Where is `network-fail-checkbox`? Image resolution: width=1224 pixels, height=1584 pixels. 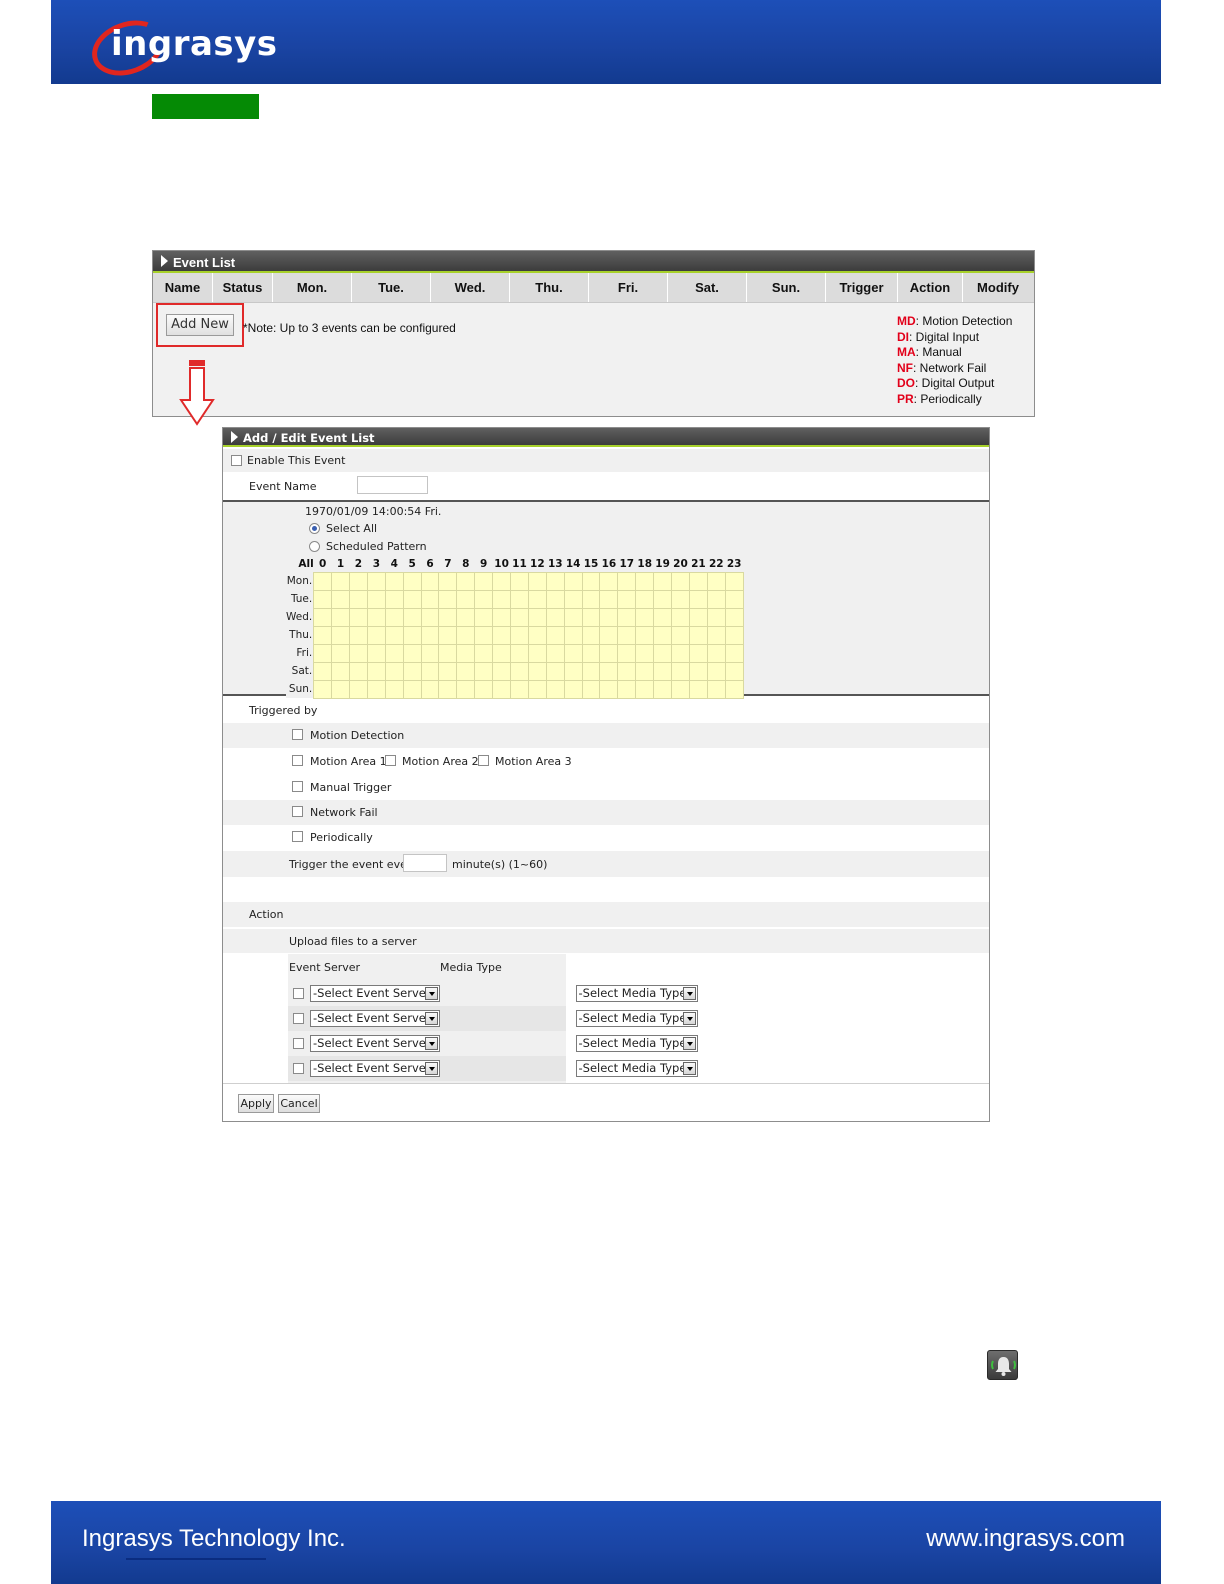
network-fail-checkbox is located at coordinates (297, 811).